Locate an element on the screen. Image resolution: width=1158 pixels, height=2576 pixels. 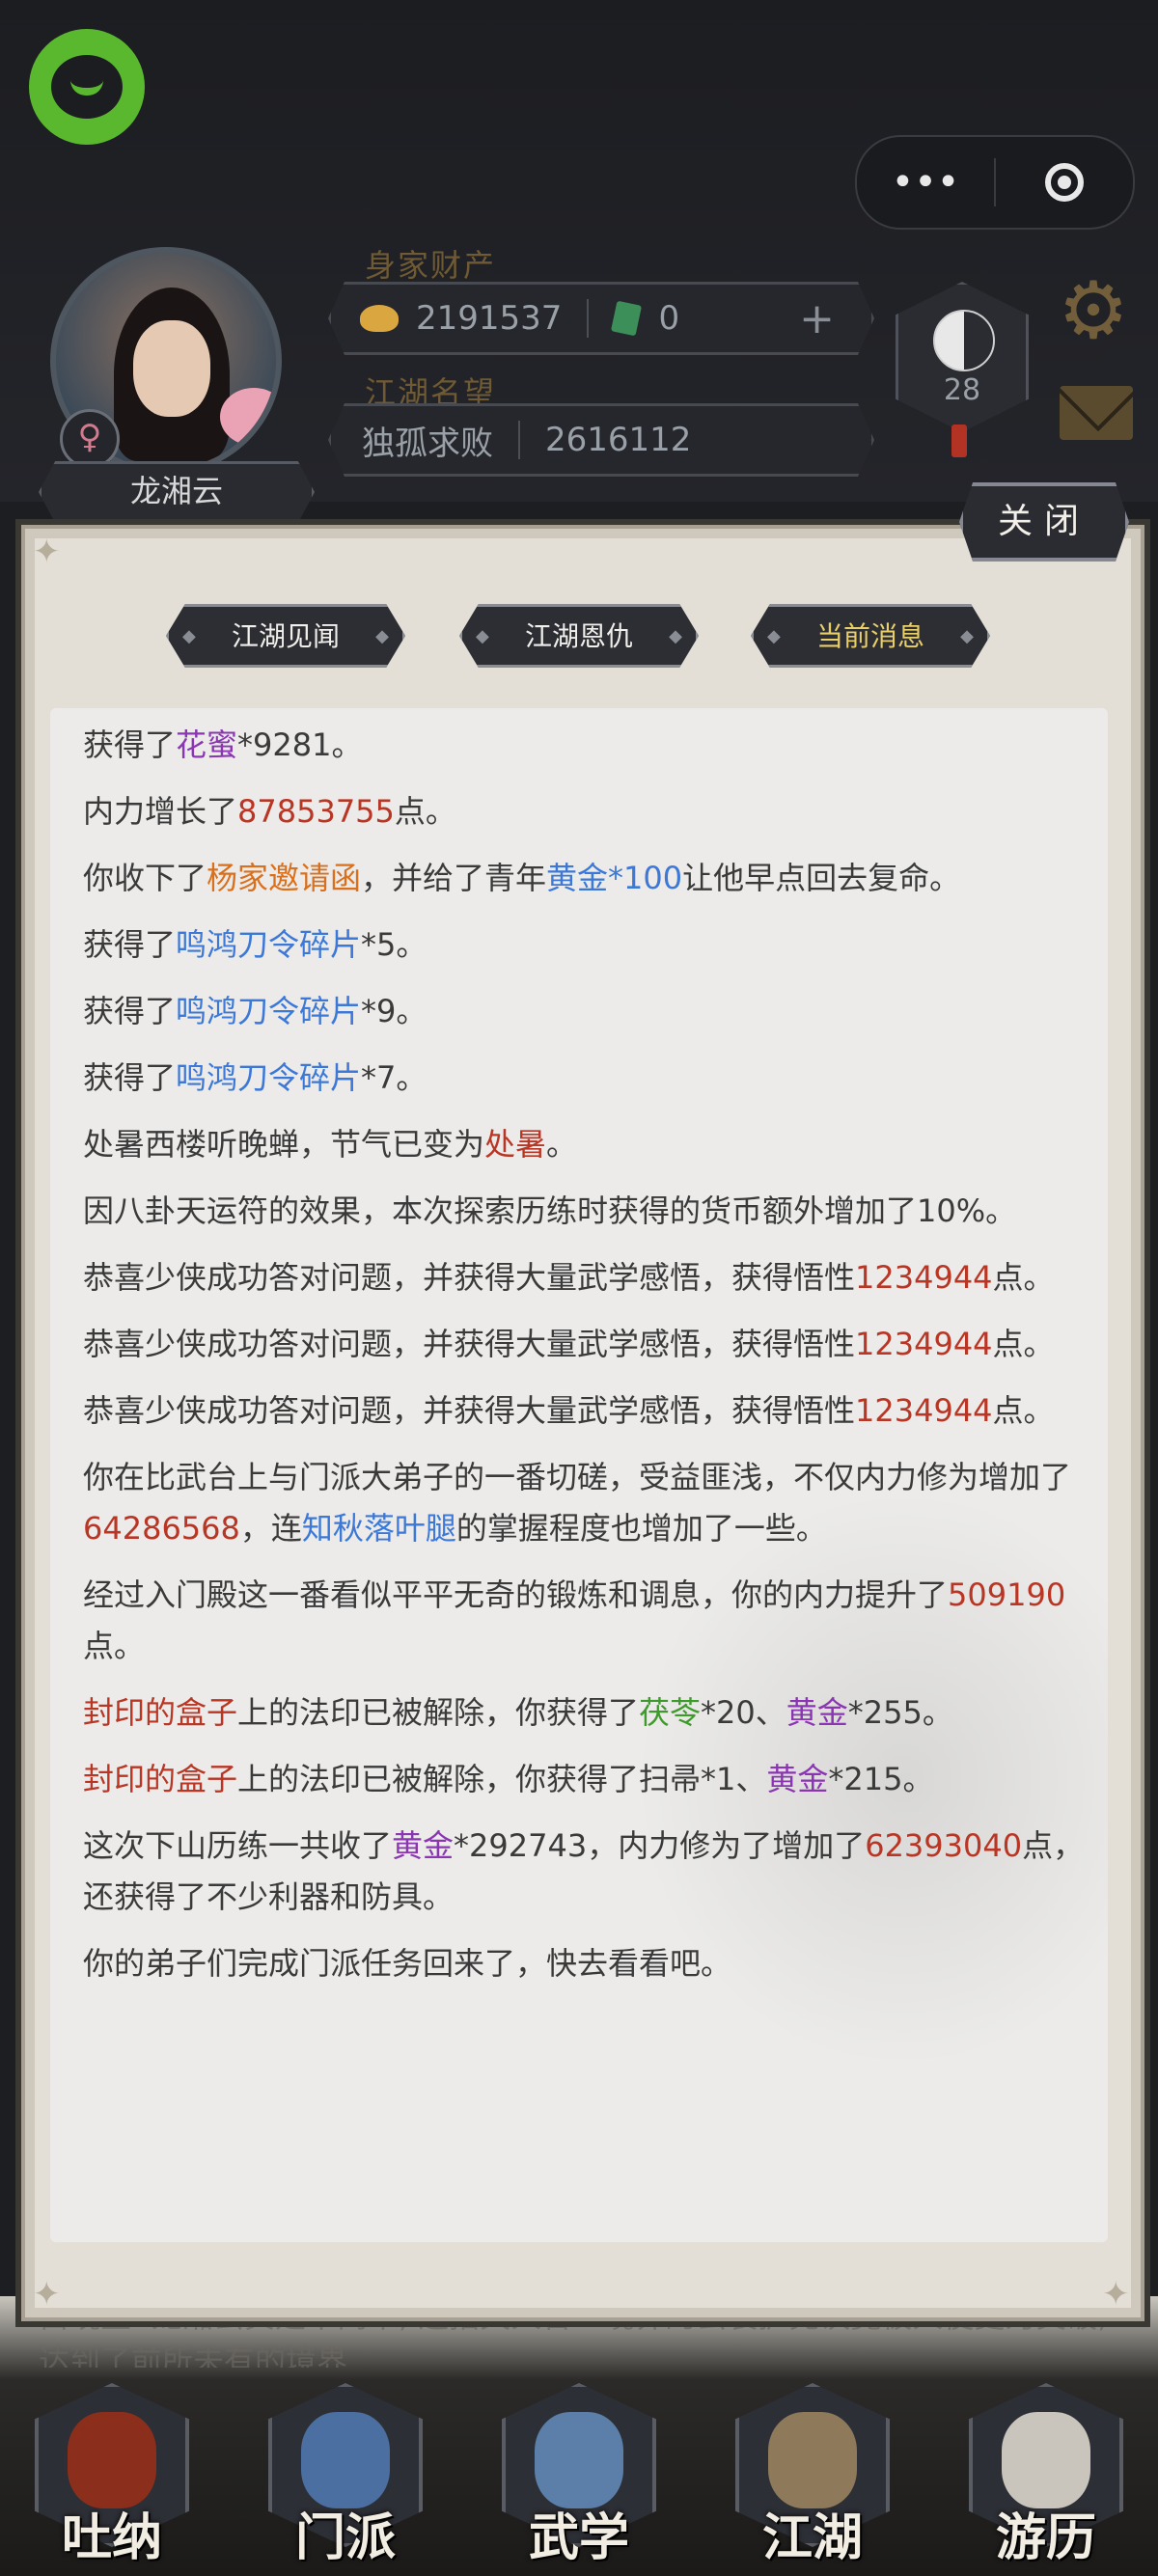
more-menu-button: ••• is located at coordinates (925, 182).